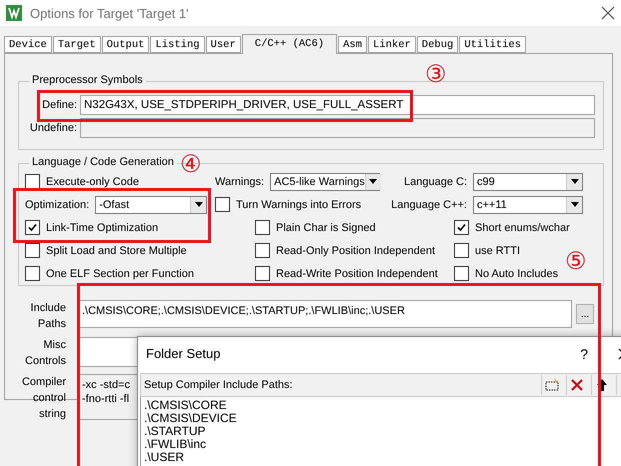  I want to click on field-label: Undefine:, so click(52, 128).